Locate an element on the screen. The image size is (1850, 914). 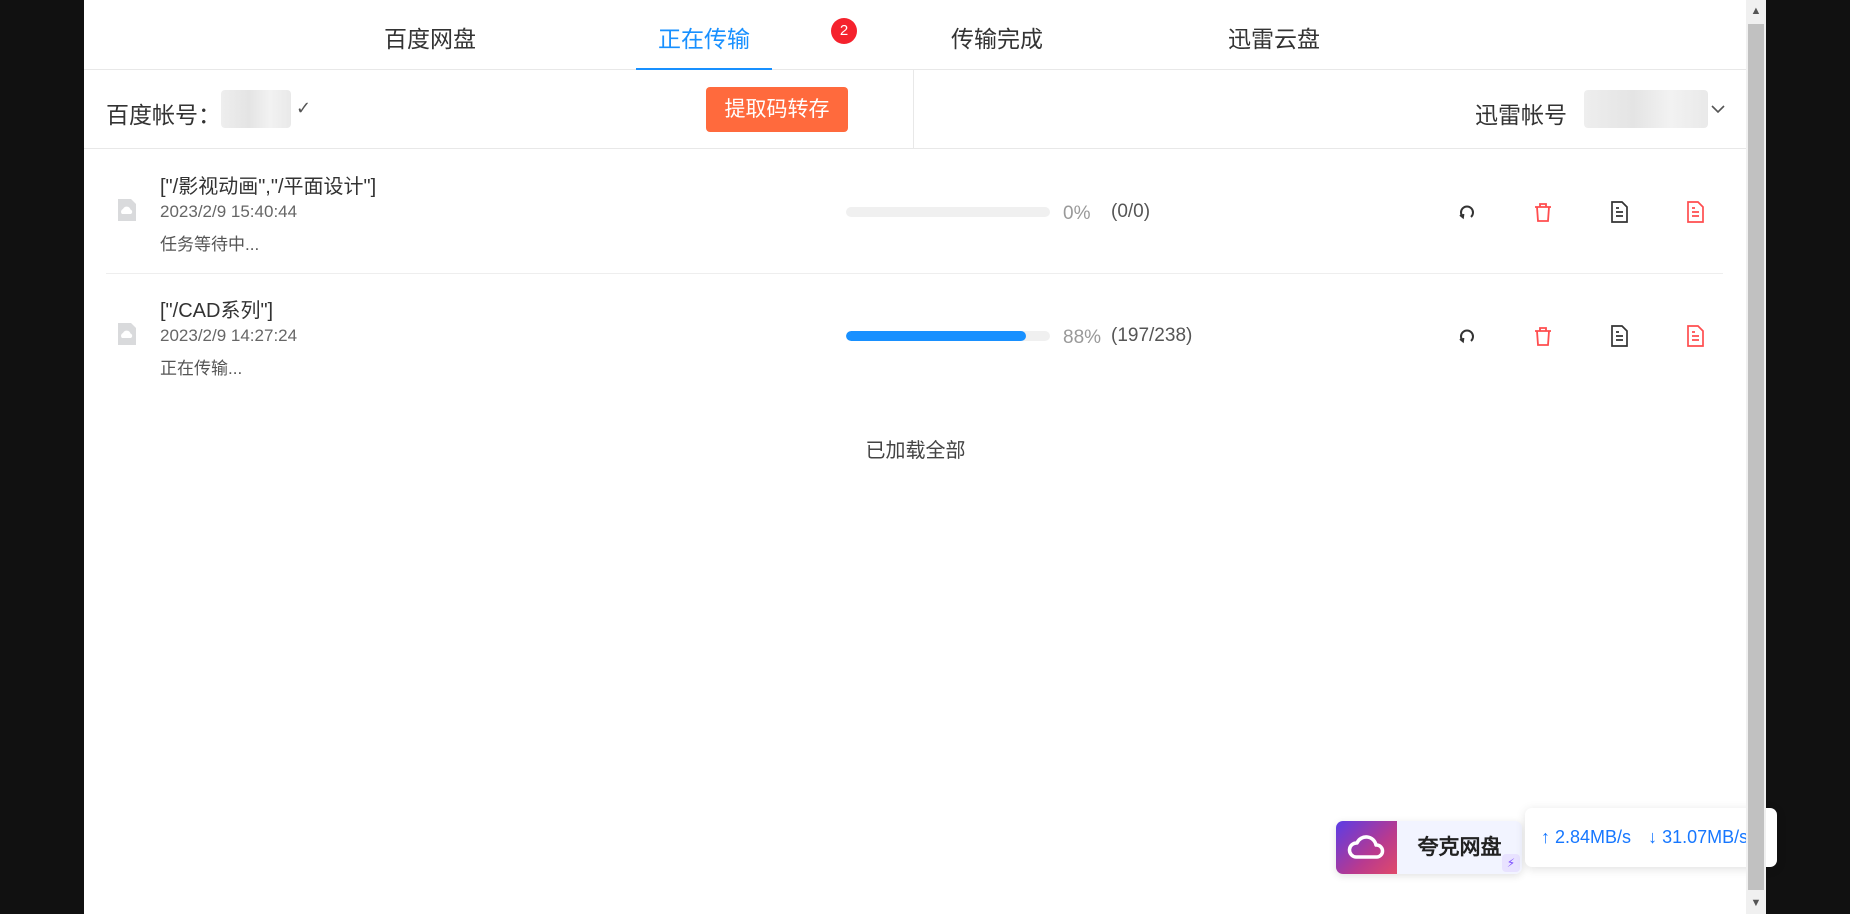
speed-indicator: ↑ 2.84MB/s ↓ 31.07MB/s is located at coordinates (1651, 837).